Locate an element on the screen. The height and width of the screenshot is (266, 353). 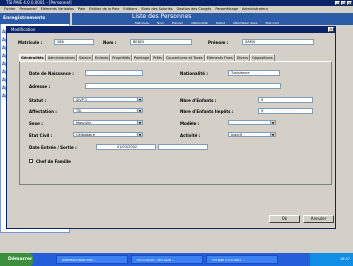
tab-salaire: Salaire is located at coordinates (85, 57).